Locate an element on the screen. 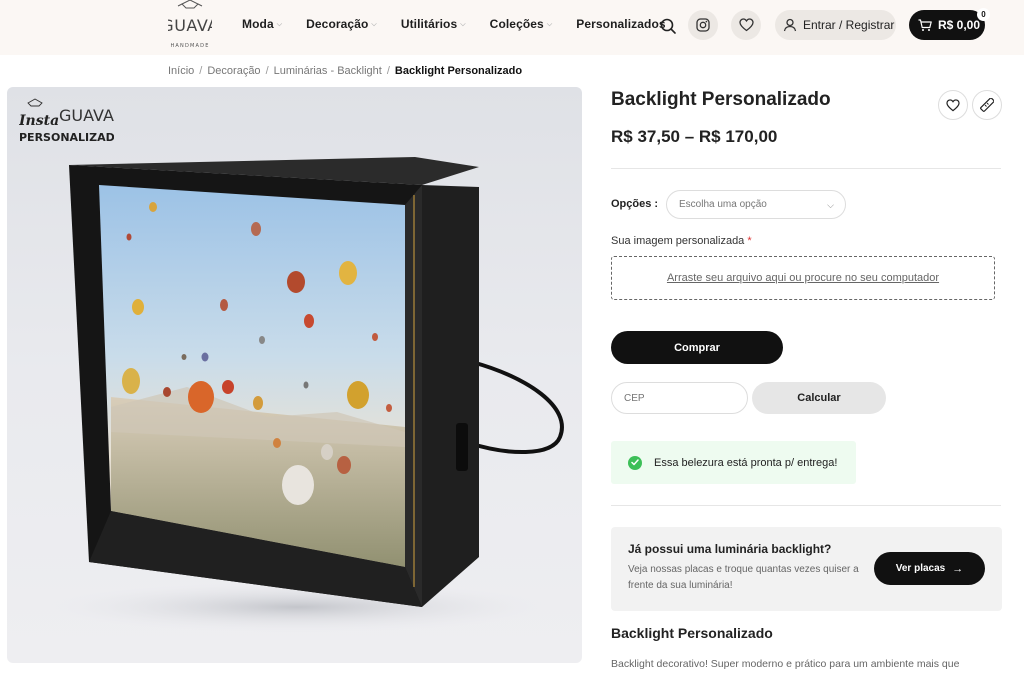  stock-status: Essa belezura está pronta p/ entrega! is located at coordinates (733, 462).